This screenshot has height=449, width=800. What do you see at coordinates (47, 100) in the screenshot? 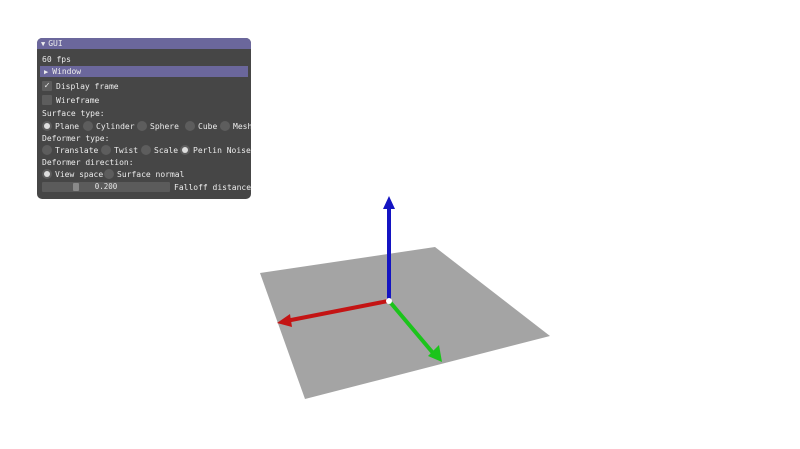
I see `checkbox-box` at bounding box center [47, 100].